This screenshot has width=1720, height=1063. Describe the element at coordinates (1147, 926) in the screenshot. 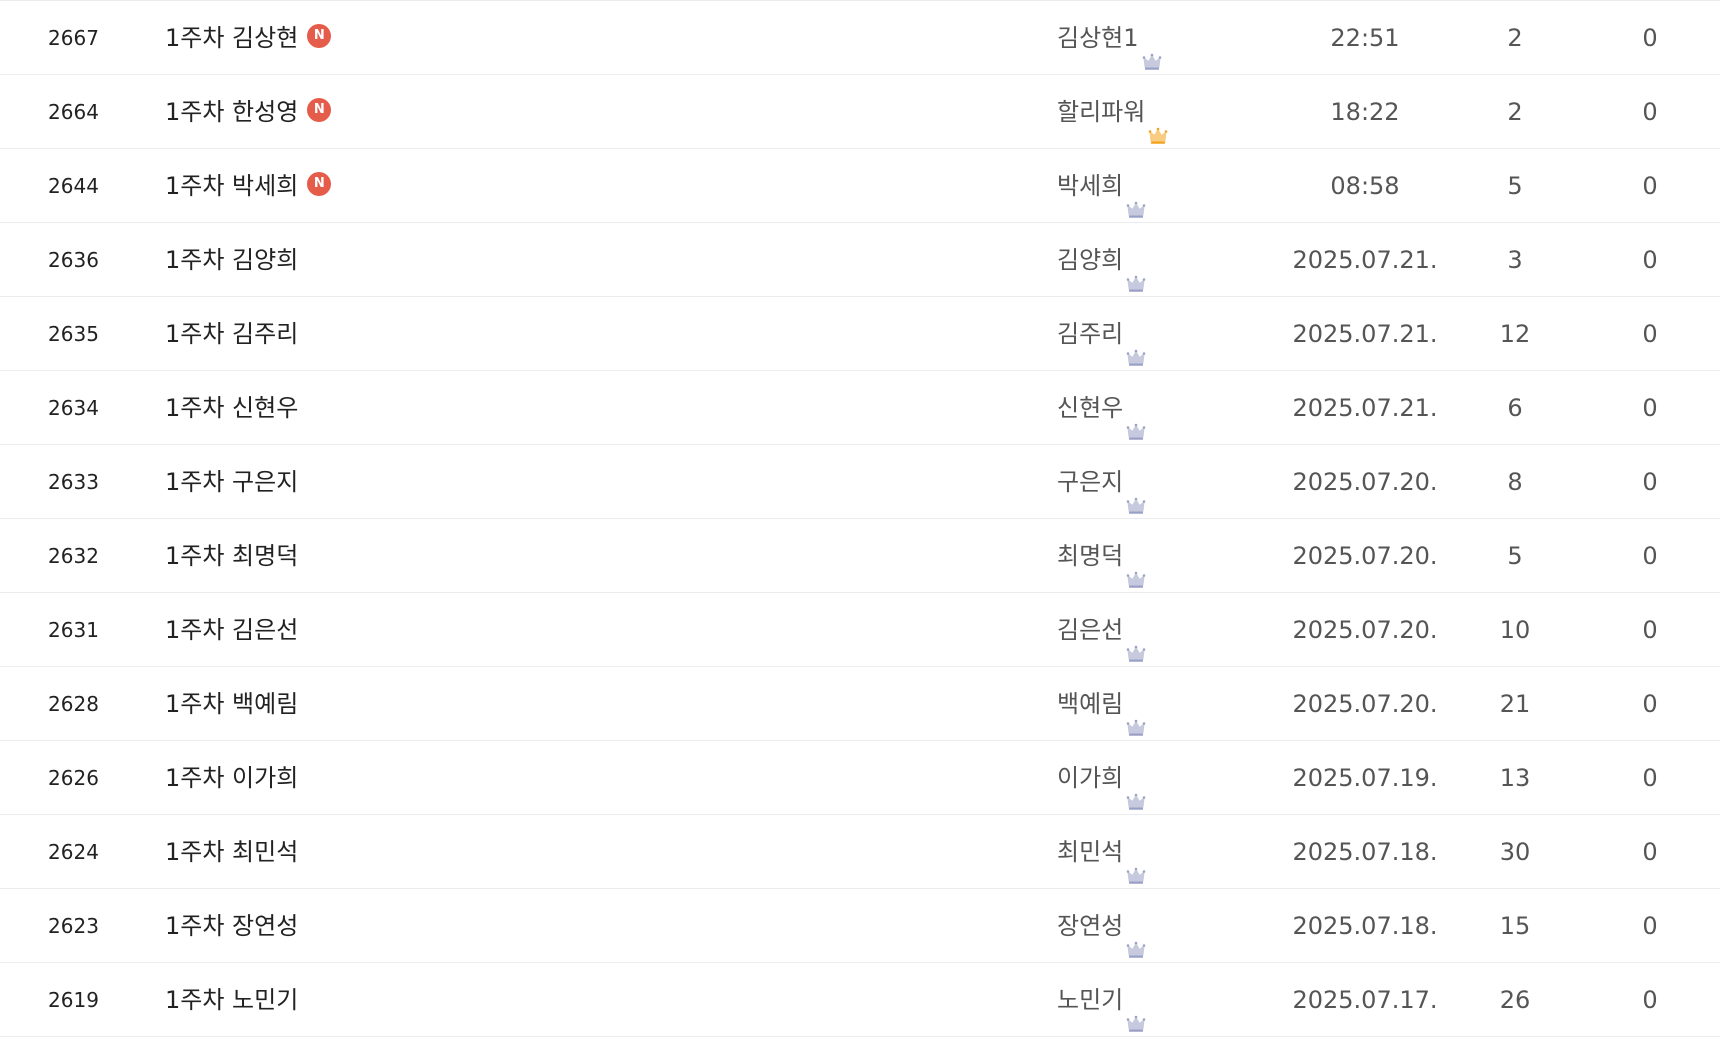

I see `article-author: 장연성` at that location.